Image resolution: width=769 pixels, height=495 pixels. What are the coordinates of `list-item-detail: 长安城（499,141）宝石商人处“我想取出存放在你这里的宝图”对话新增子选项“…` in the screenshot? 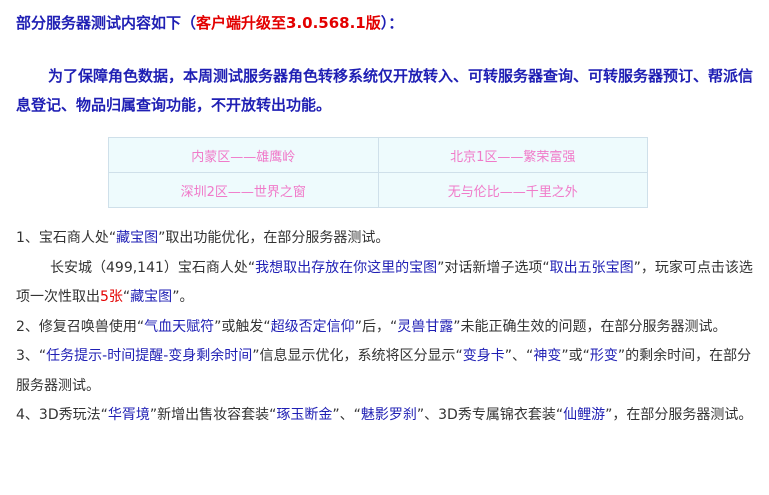 It's located at (388, 283).